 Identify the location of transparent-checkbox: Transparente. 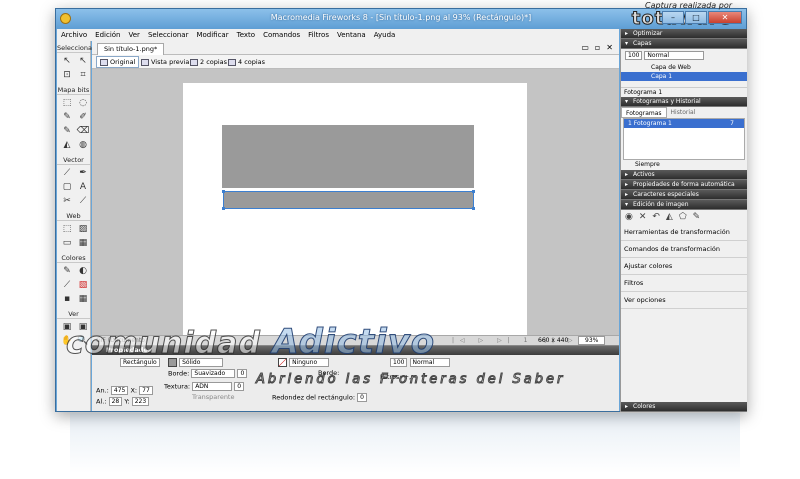
(213, 397).